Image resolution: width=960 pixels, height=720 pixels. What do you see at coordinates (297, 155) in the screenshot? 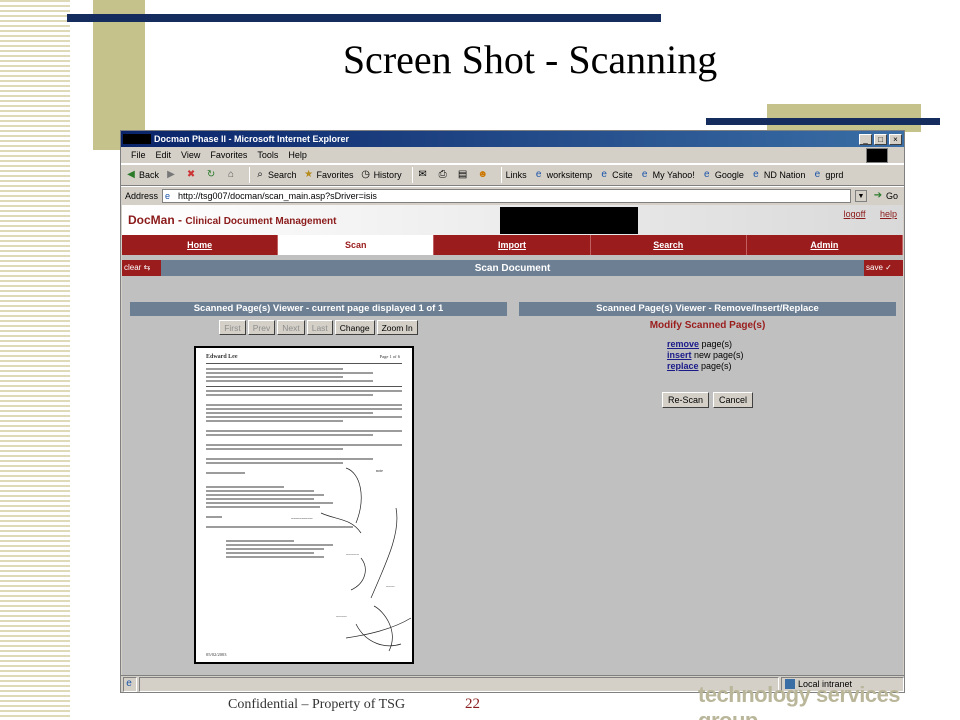
I see `menu-help: Help` at bounding box center [297, 155].